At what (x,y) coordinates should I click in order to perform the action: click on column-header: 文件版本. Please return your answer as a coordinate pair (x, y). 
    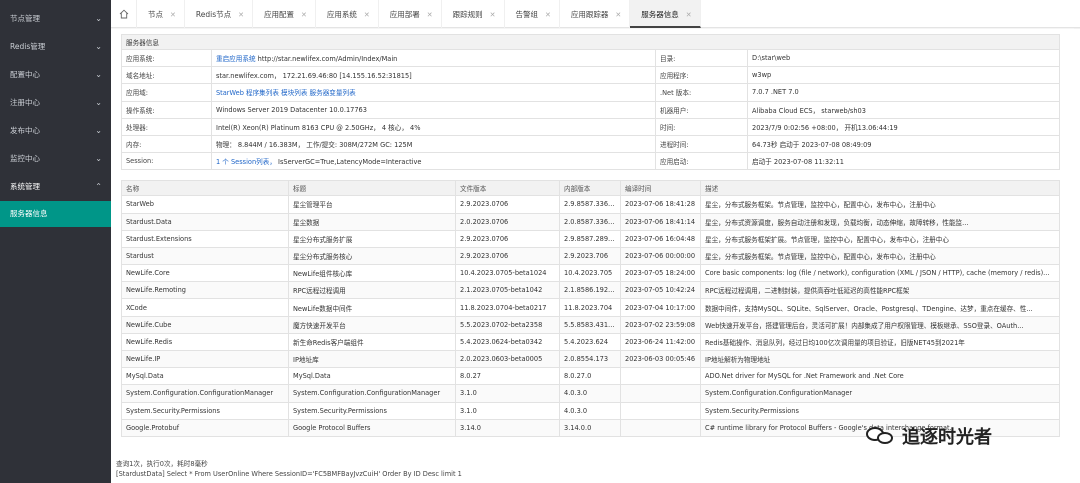
    Looking at the image, I should click on (507, 188).